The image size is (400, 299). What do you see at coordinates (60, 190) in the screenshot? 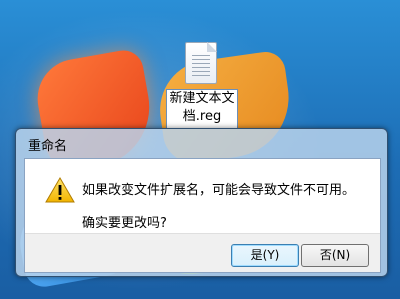
I see `warning-icon` at bounding box center [60, 190].